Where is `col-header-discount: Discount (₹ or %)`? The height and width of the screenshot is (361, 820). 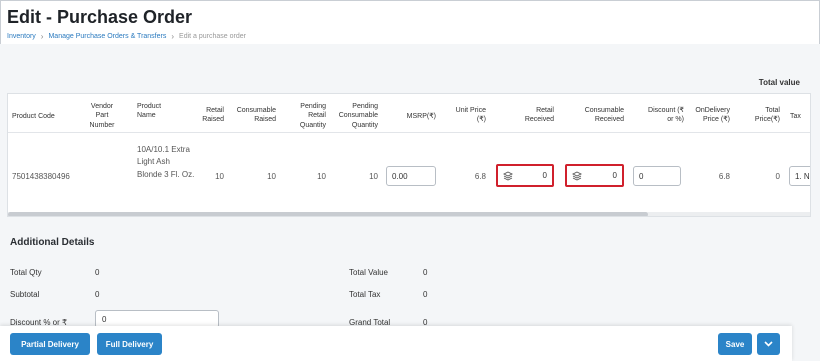 col-header-discount: Discount (₹ or %) is located at coordinates (666, 115).